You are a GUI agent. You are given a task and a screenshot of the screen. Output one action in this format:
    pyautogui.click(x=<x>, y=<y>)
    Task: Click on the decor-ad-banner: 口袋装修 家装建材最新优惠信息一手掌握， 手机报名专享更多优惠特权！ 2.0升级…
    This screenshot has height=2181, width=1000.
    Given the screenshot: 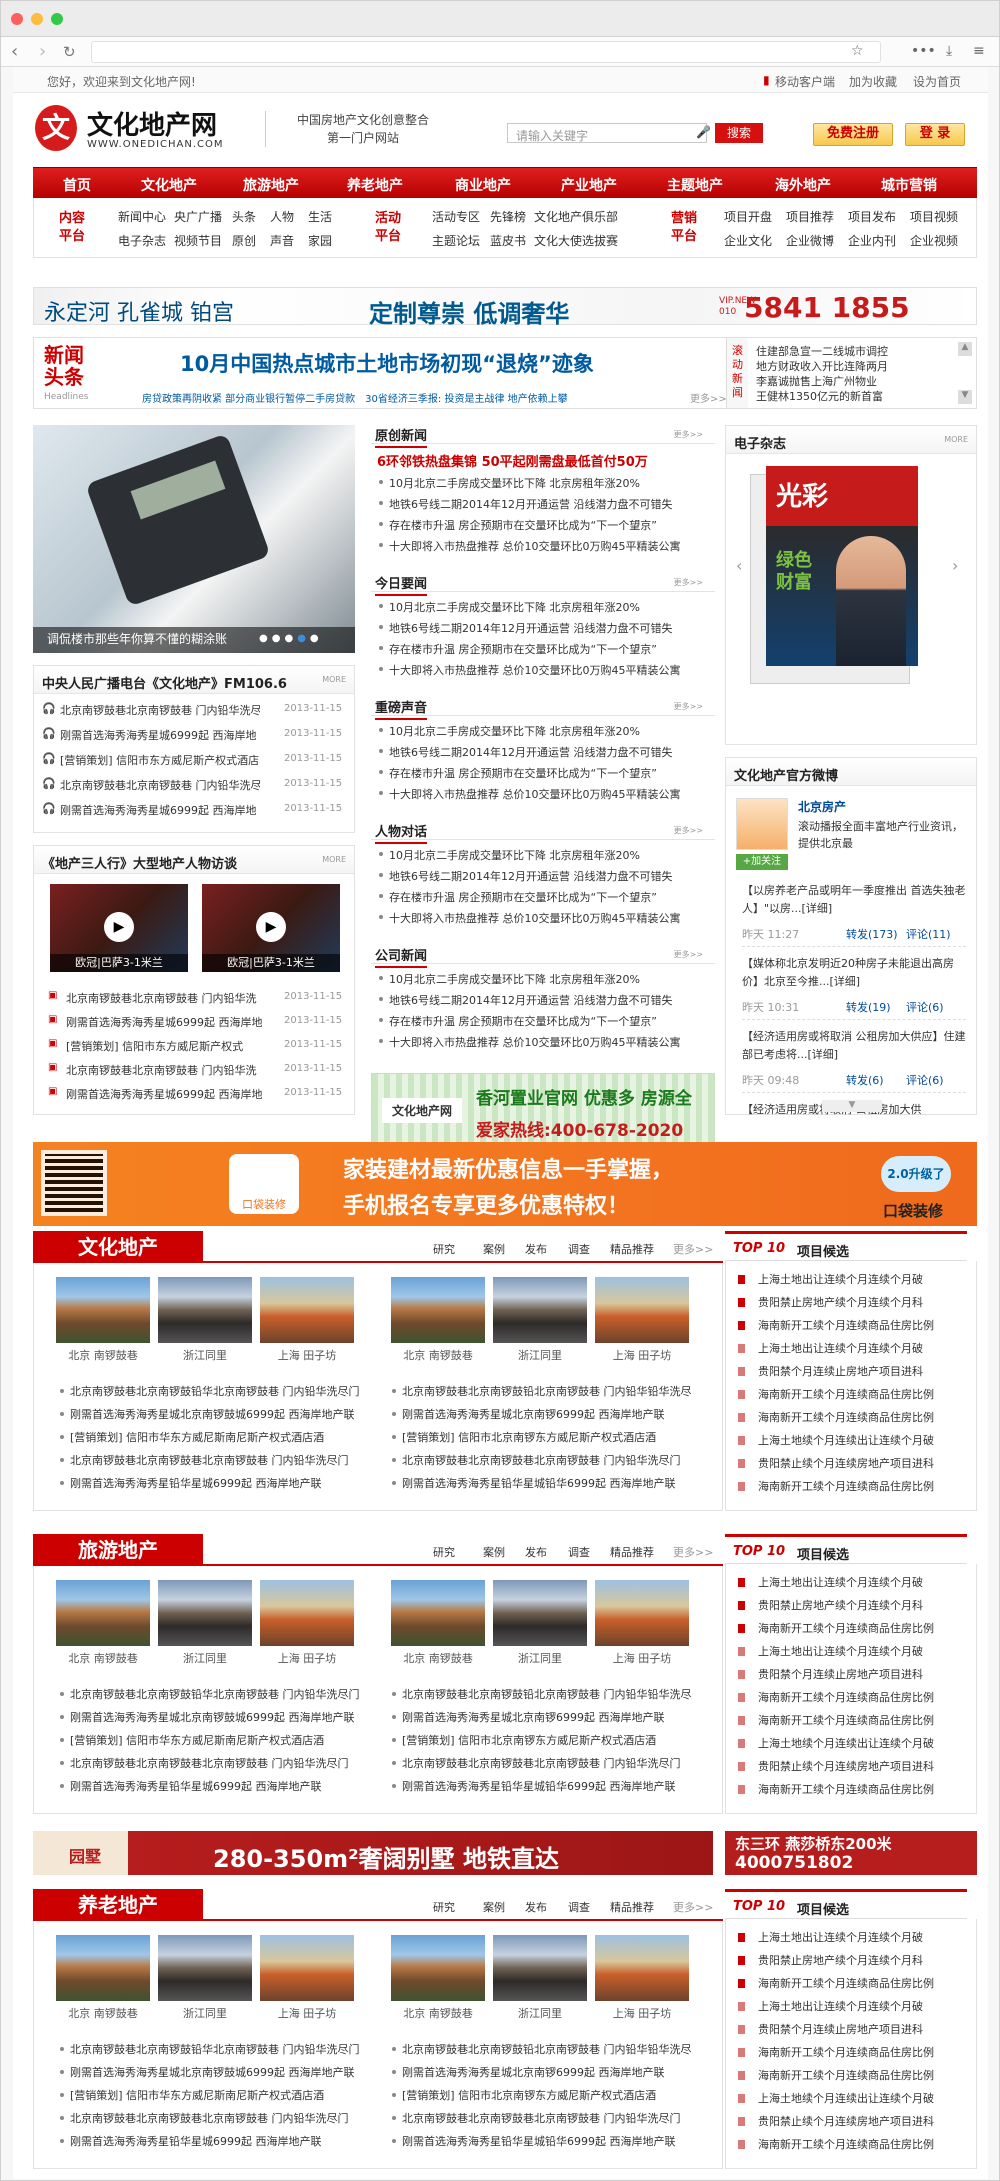 What is the action you would take?
    pyautogui.click(x=505, y=1184)
    